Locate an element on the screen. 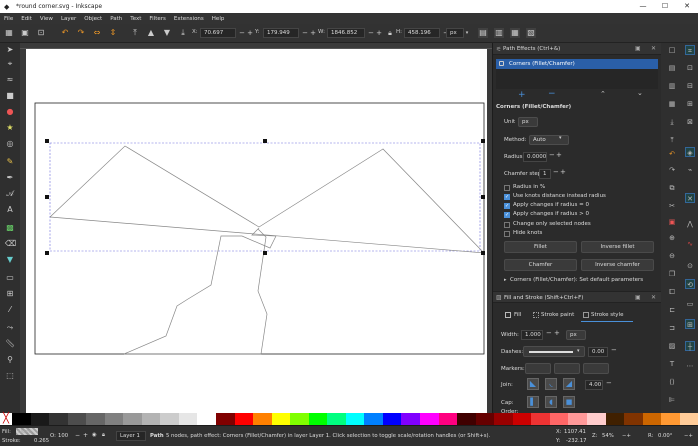 This screenshot has height=446, width=698. minimize-icon: — is located at coordinates (643, 6).